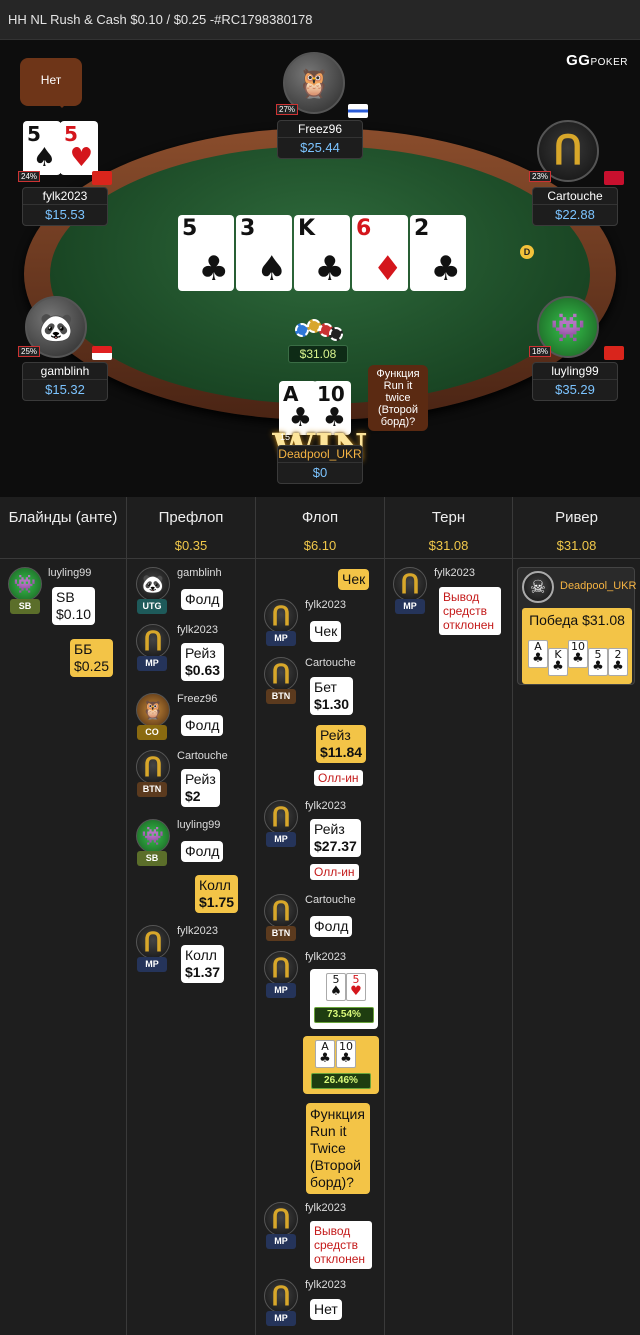  I want to click on owl-icon: 🦉, so click(153, 710).